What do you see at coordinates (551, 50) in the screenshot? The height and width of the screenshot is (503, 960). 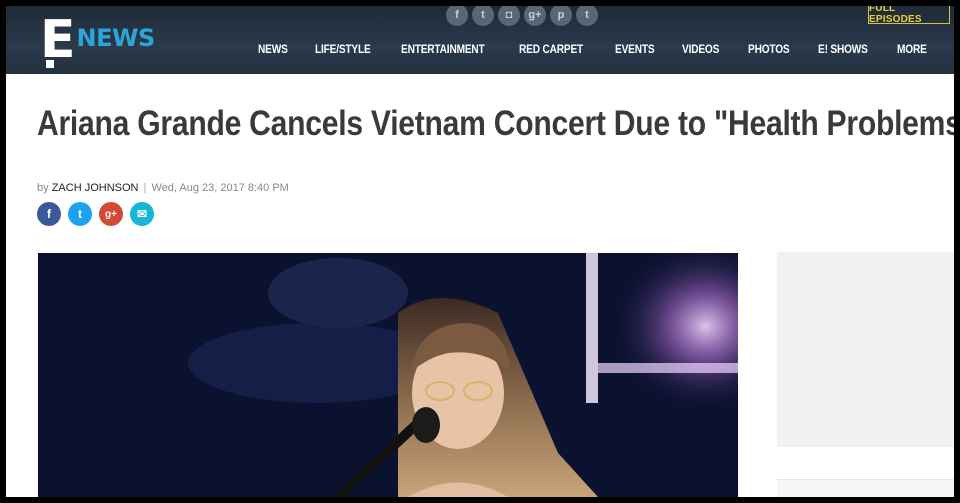 I see `nav-item-red-carpet: RED CARPET` at bounding box center [551, 50].